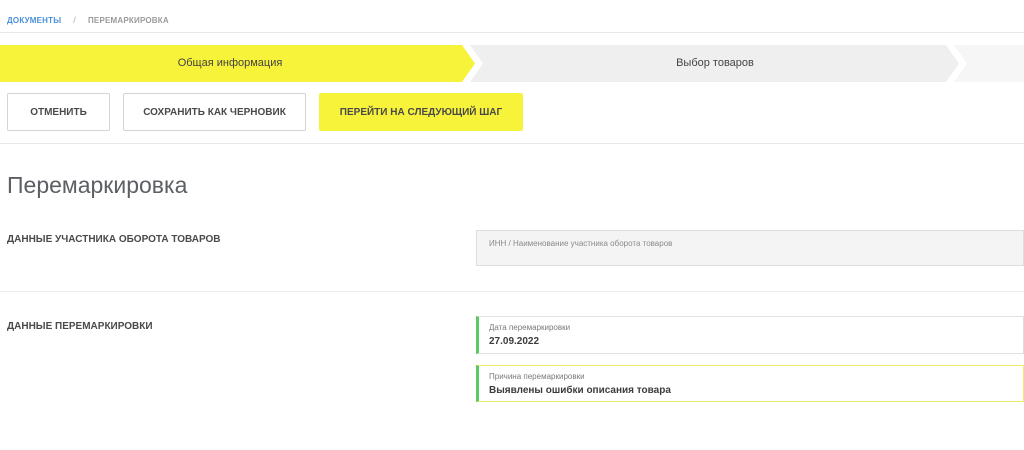 Image resolution: width=1024 pixels, height=450 pixels. I want to click on breadcrumb: ДОКУМЕНТЫ / ПЕРЕМАРКИРОВКА, so click(88, 20).